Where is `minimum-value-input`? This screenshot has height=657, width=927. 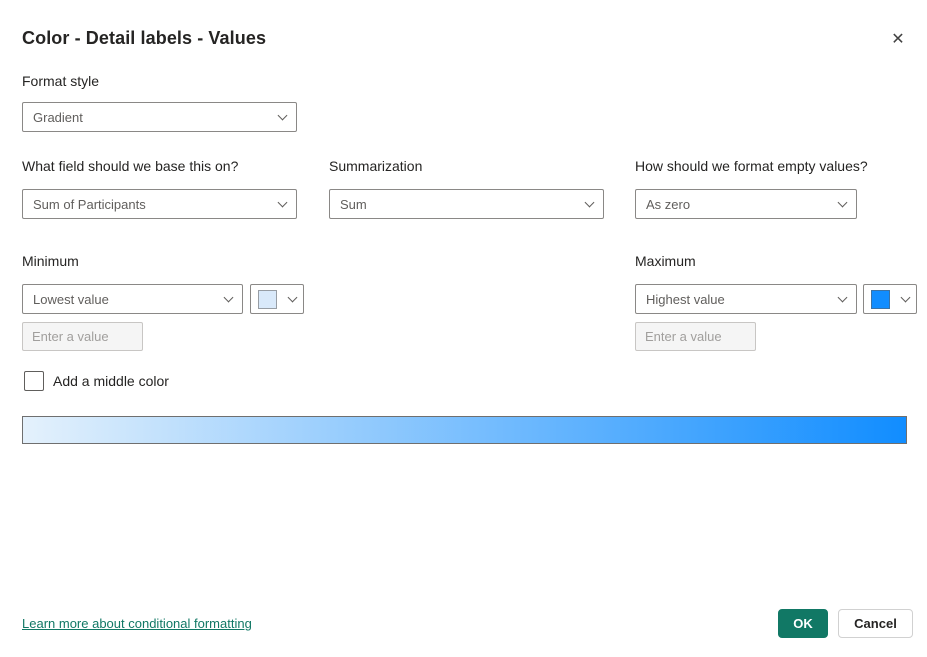 minimum-value-input is located at coordinates (82, 336).